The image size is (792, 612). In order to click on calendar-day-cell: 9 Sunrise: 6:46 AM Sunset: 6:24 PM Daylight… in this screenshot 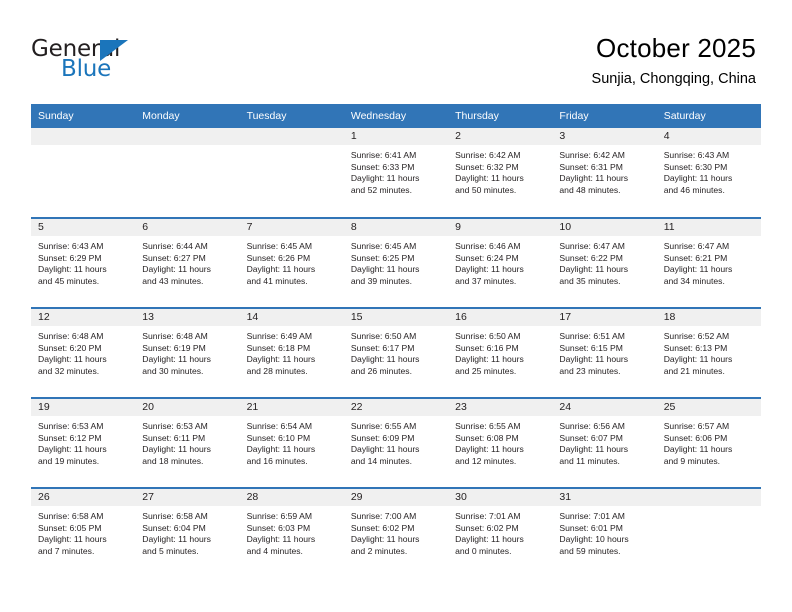, I will do `click(500, 262)`.